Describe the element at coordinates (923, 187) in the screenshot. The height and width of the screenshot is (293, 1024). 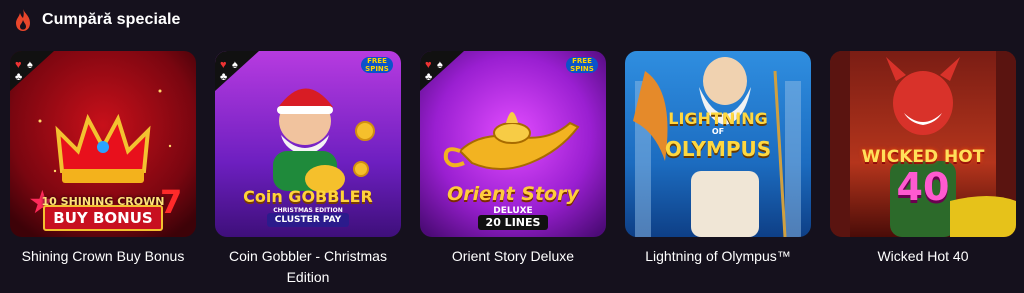
I see `game-art-subtitle: 40` at that location.